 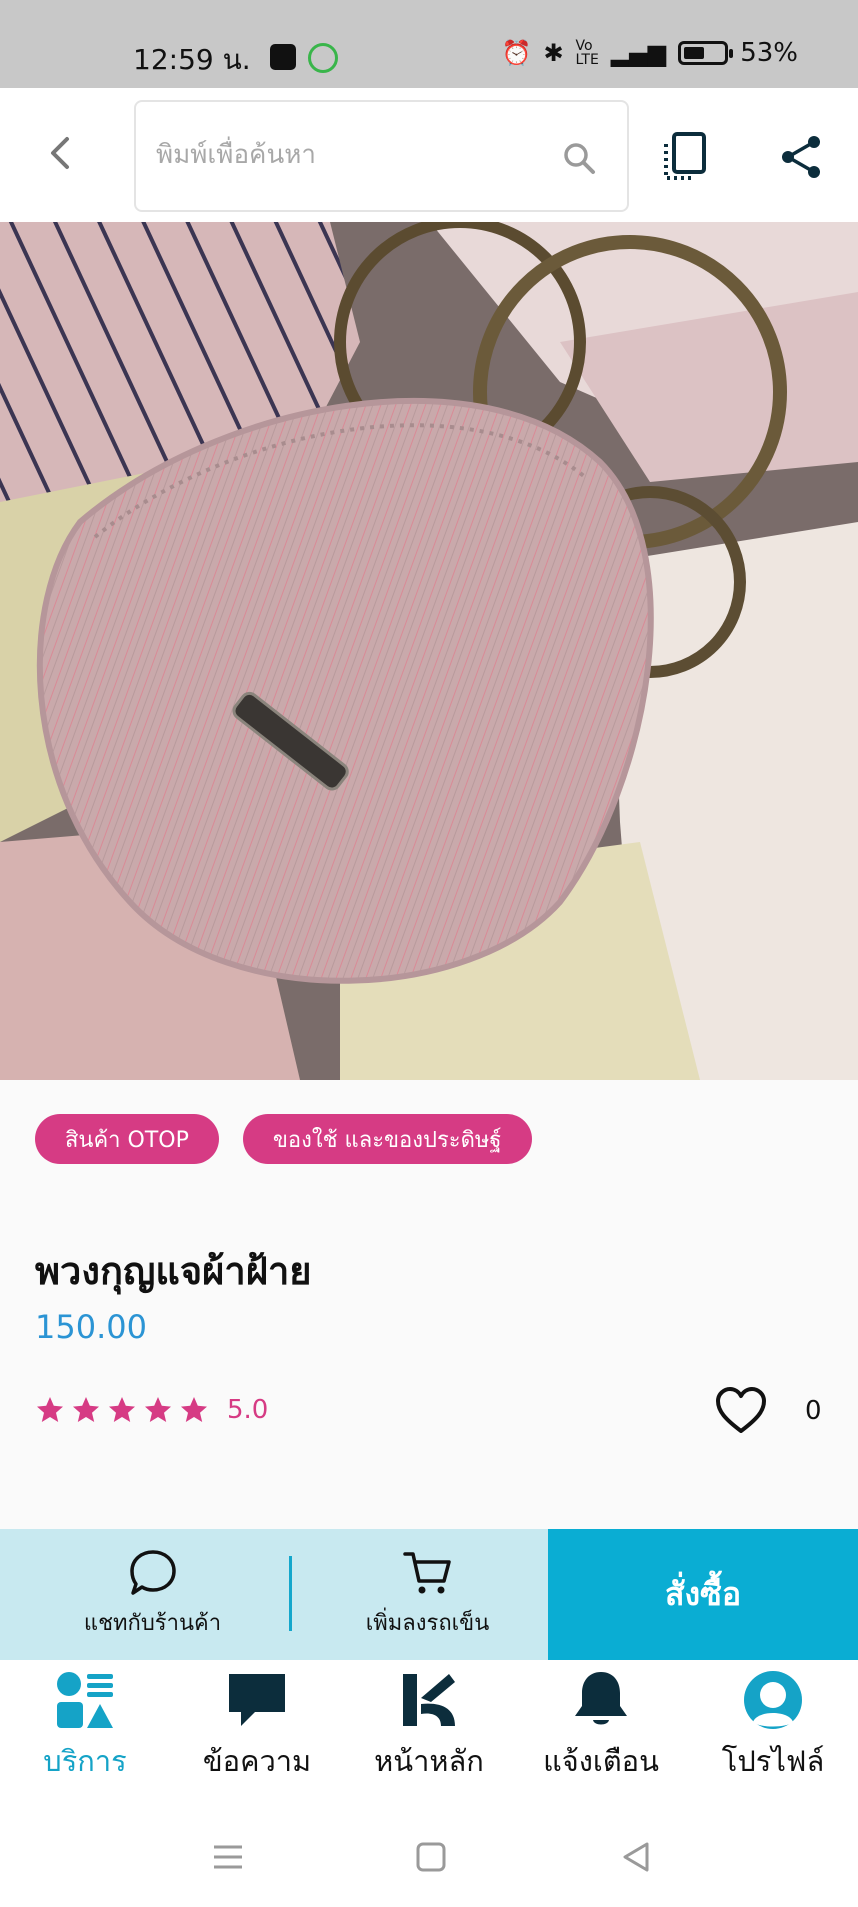 What do you see at coordinates (323, 58) in the screenshot?
I see `notification-food-icon` at bounding box center [323, 58].